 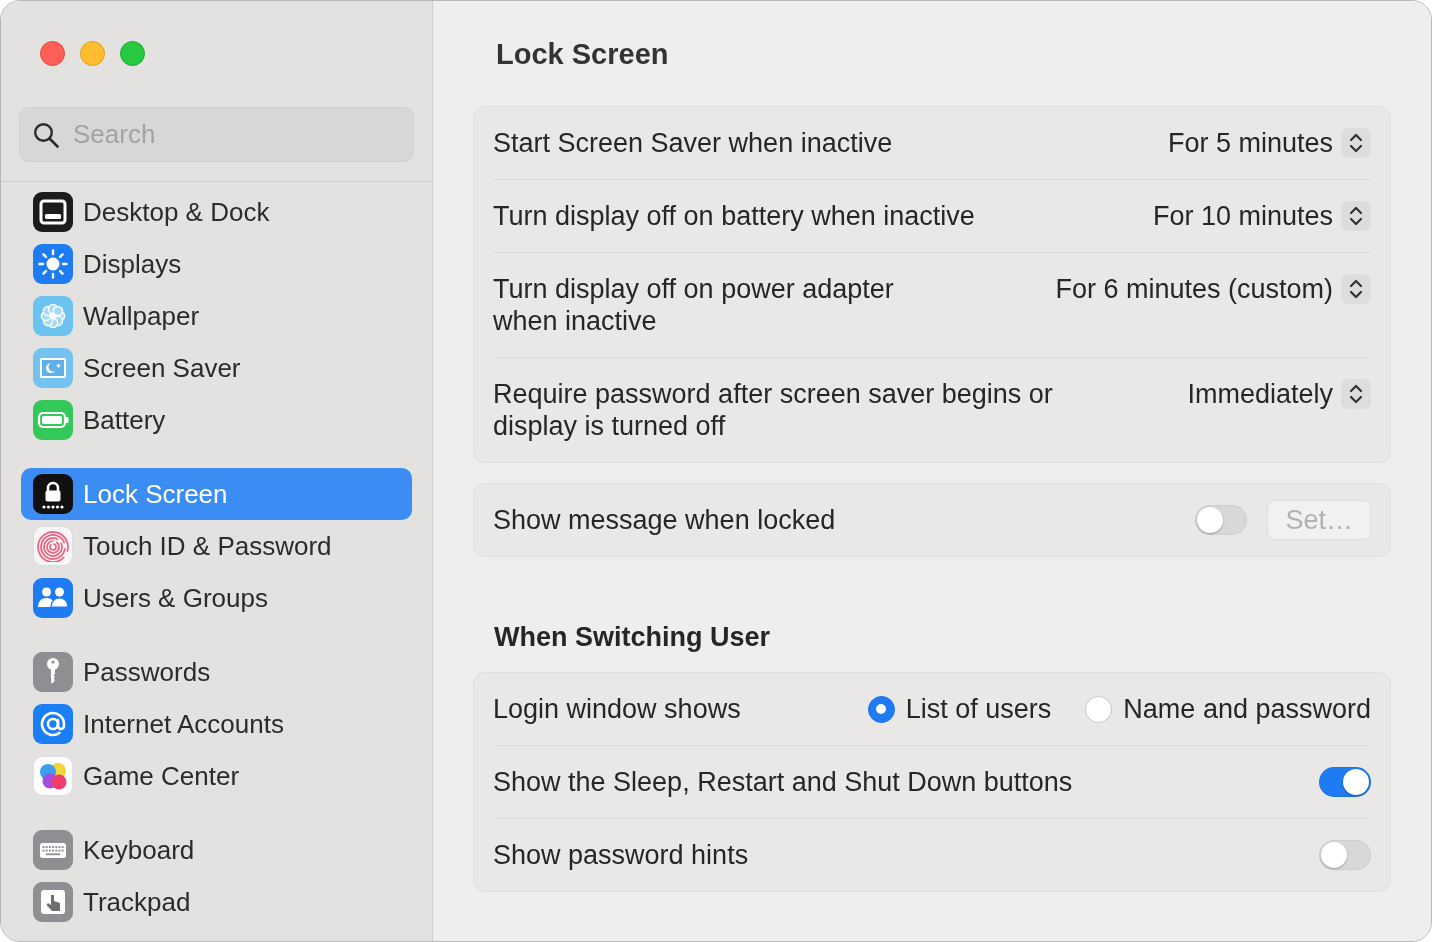 What do you see at coordinates (53, 672) in the screenshot?
I see `key-icon` at bounding box center [53, 672].